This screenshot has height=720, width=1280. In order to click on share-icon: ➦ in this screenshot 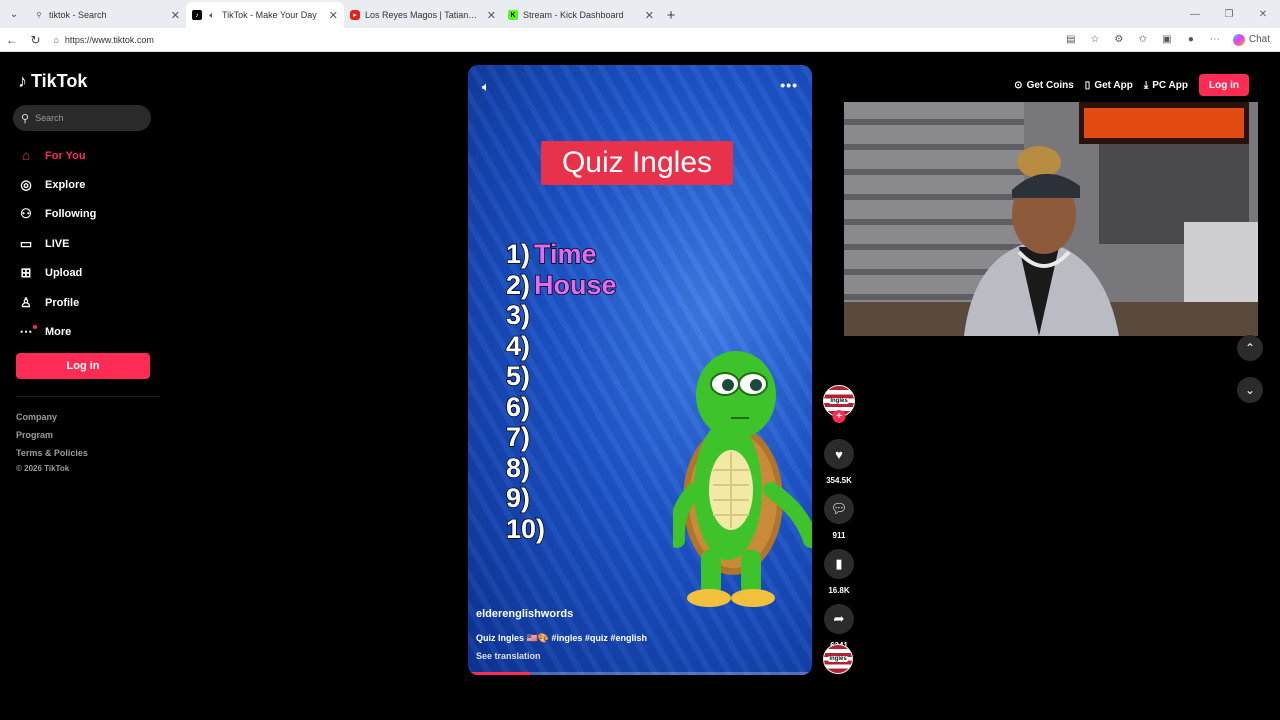, I will do `click(839, 619)`.